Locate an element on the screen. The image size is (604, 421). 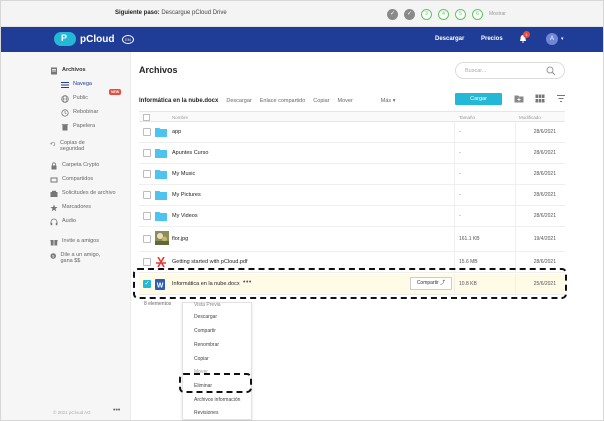
sidebar-item-browse: Navega is located at coordinates (76, 85).